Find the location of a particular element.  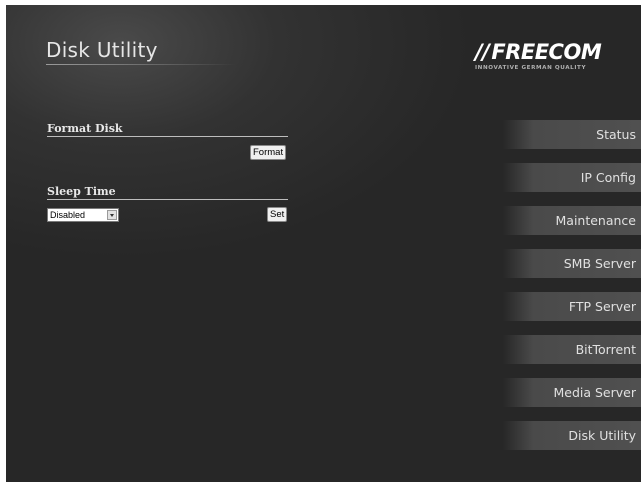

format-disk-heading: Format Disk is located at coordinates (85, 128).